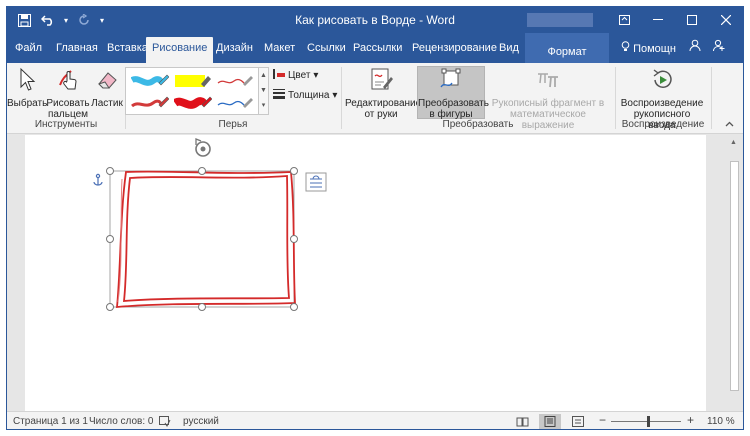  What do you see at coordinates (478, 124) in the screenshot?
I see `convert-group-label: Преобразовать` at bounding box center [478, 124].